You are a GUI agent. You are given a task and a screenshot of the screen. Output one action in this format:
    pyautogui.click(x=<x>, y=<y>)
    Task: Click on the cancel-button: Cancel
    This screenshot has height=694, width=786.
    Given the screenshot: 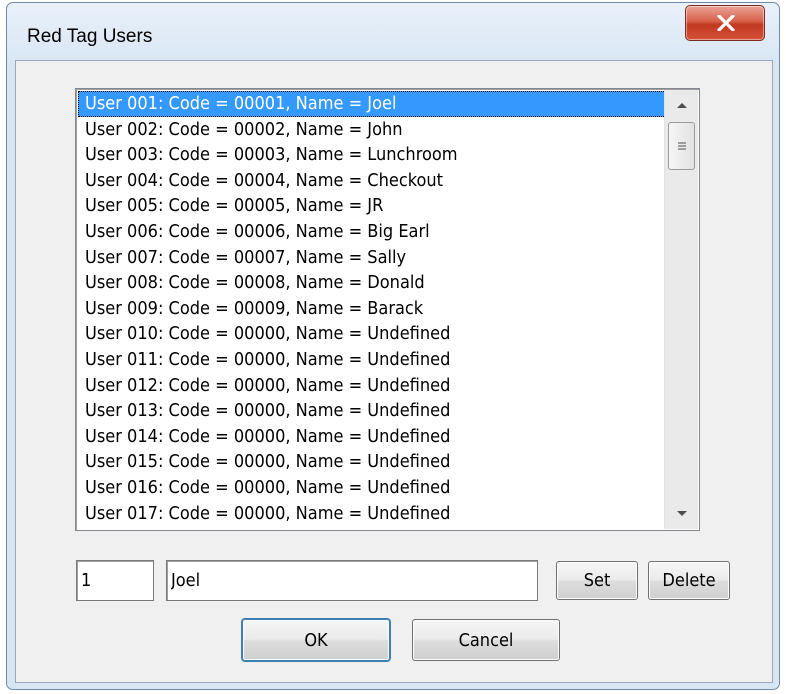 What is the action you would take?
    pyautogui.click(x=486, y=640)
    